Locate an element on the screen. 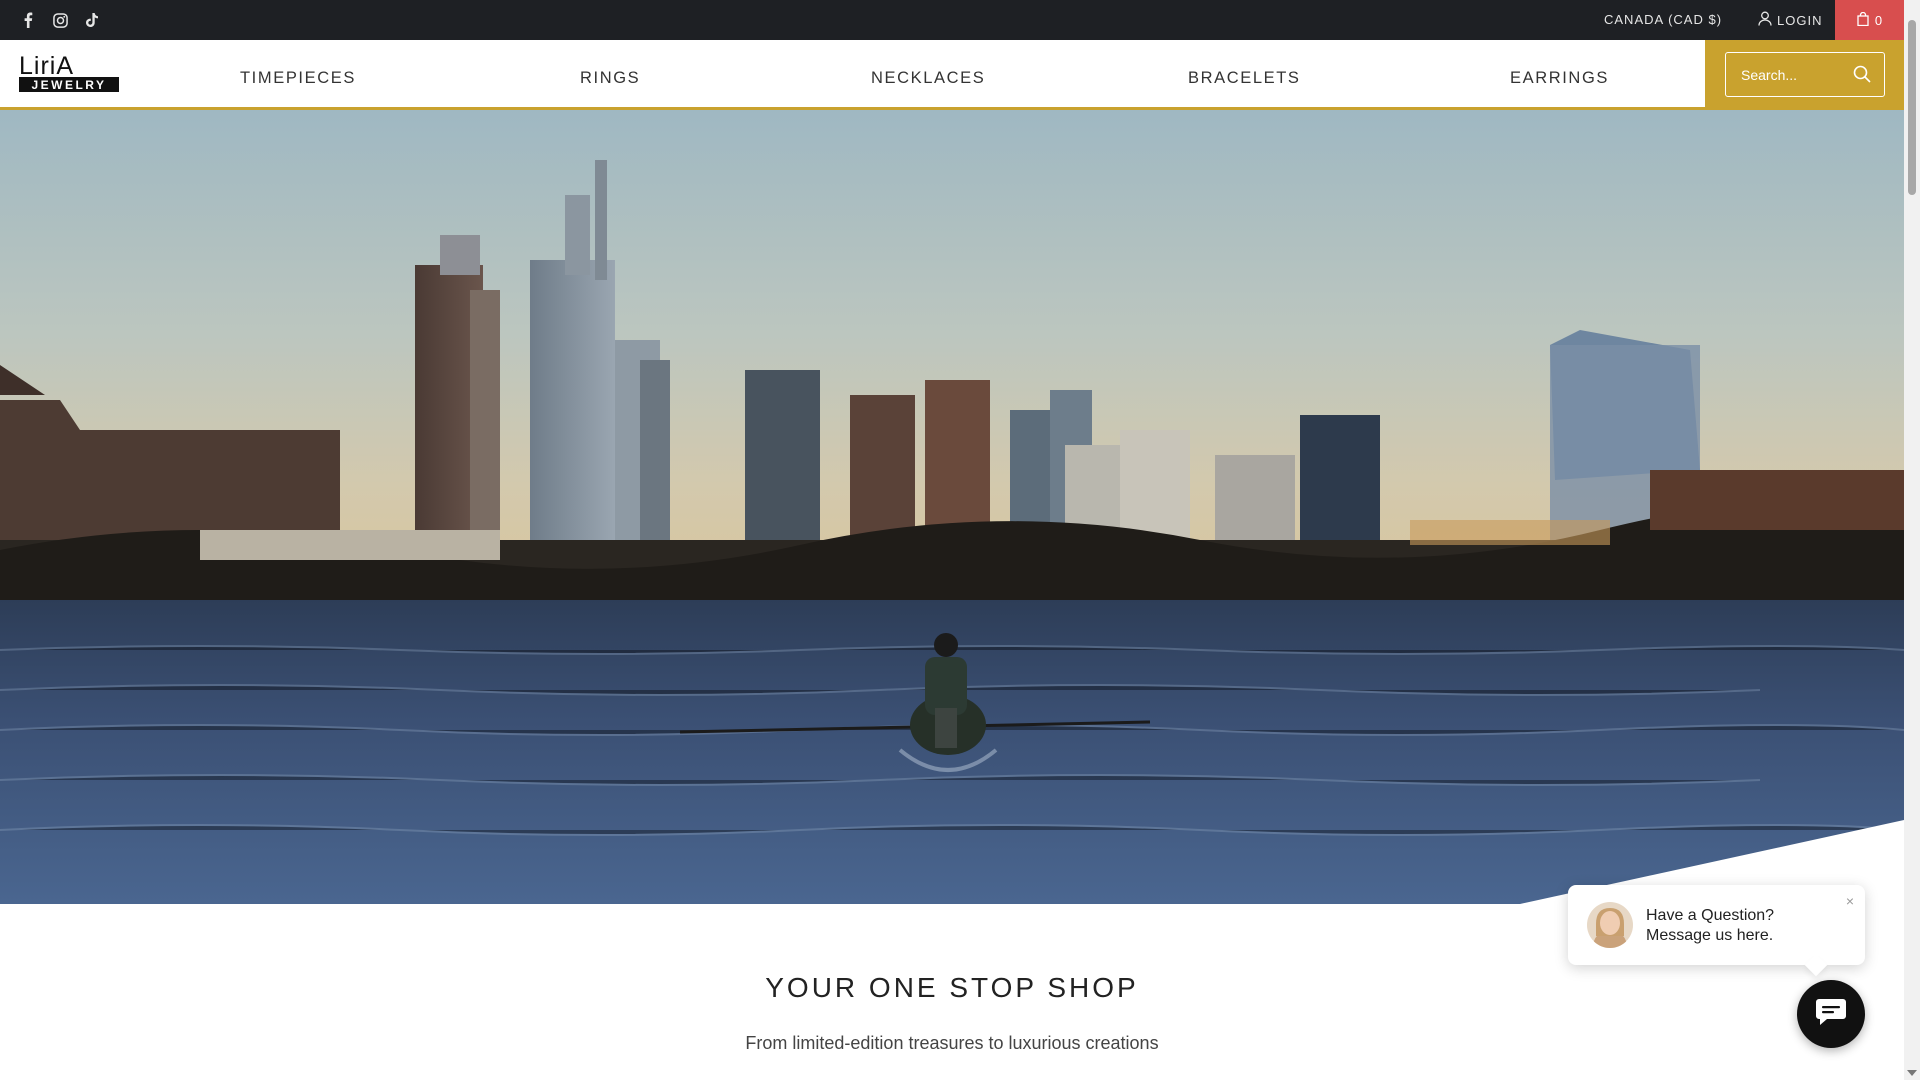  top-bar: CANADA (CAD $) LOGIN 0 is located at coordinates (952, 20).